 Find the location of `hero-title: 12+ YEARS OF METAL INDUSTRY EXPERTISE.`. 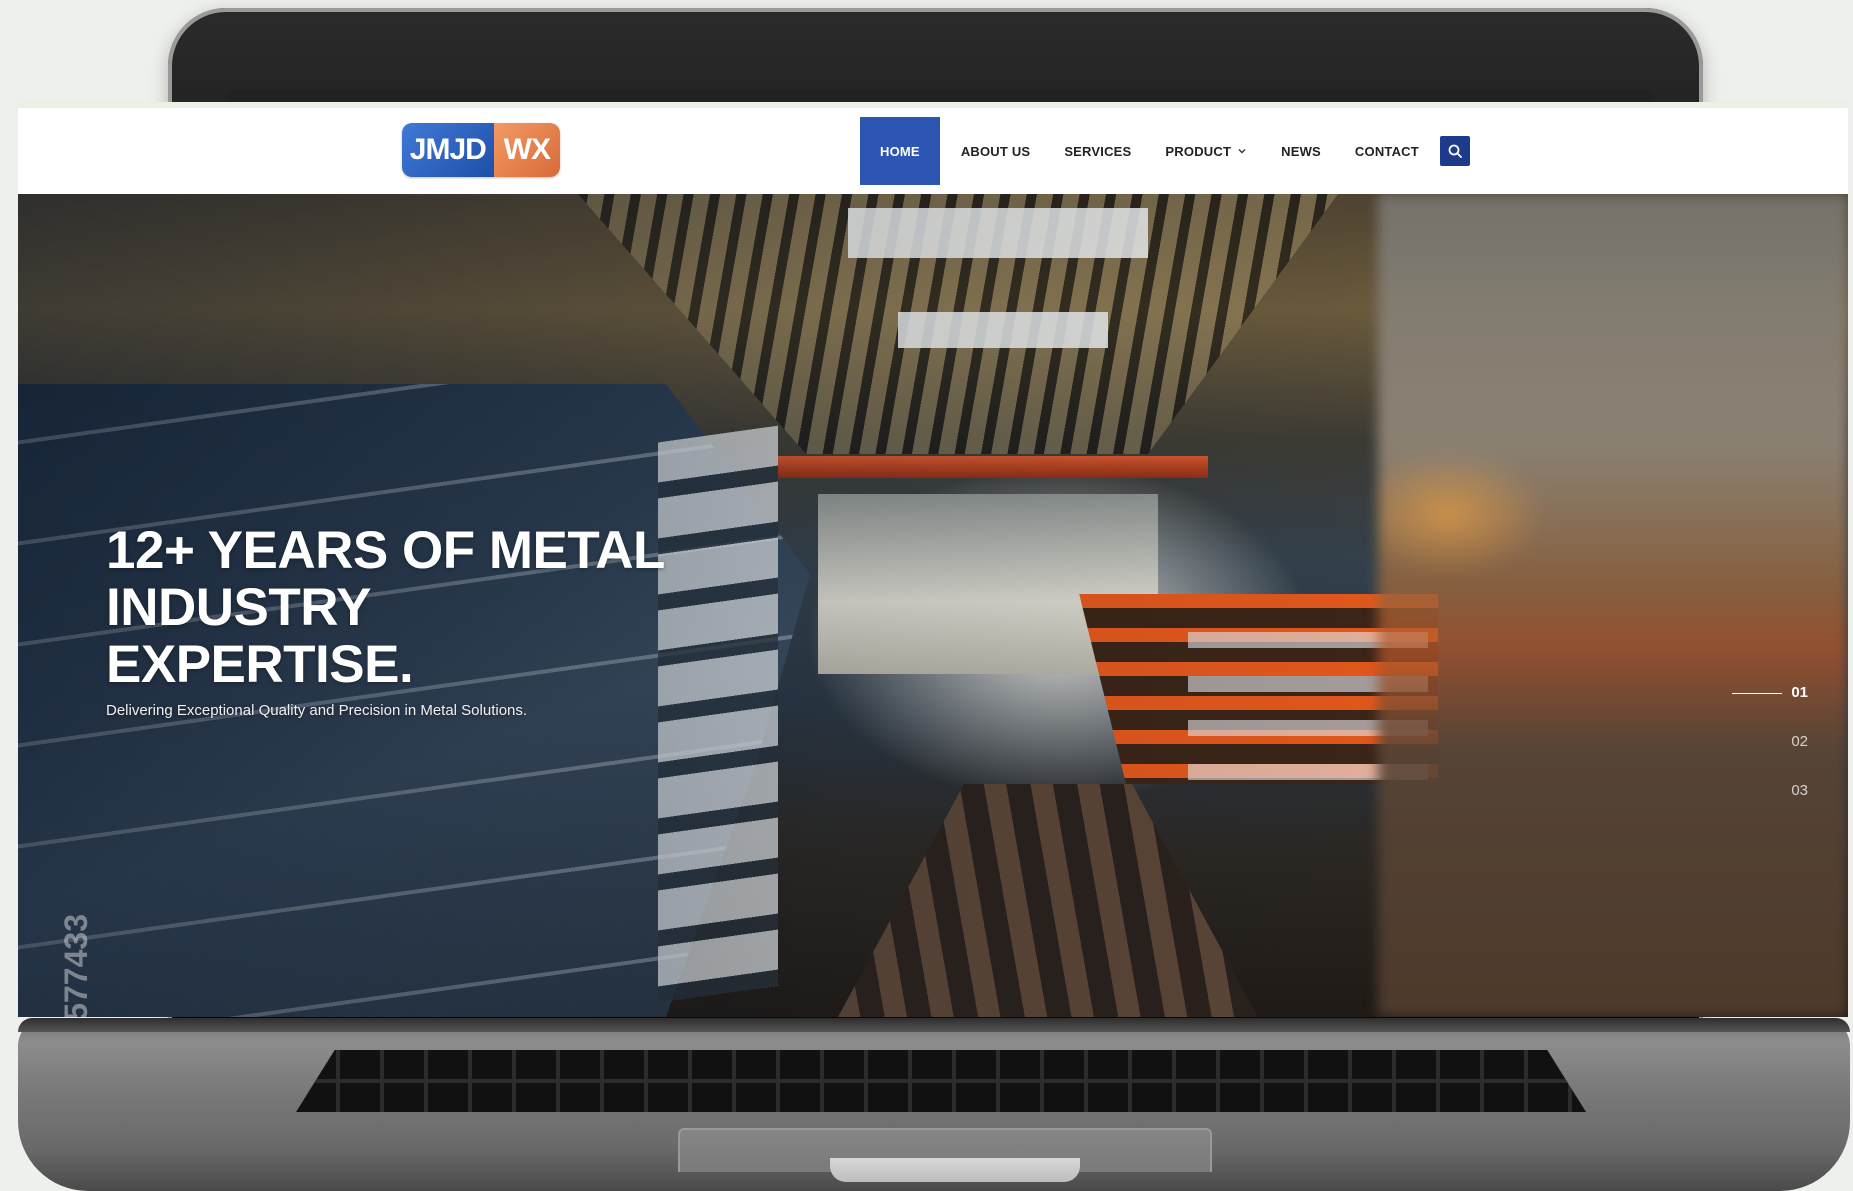

hero-title: 12+ YEARS OF METAL INDUSTRY EXPERTISE. is located at coordinates (416, 607).